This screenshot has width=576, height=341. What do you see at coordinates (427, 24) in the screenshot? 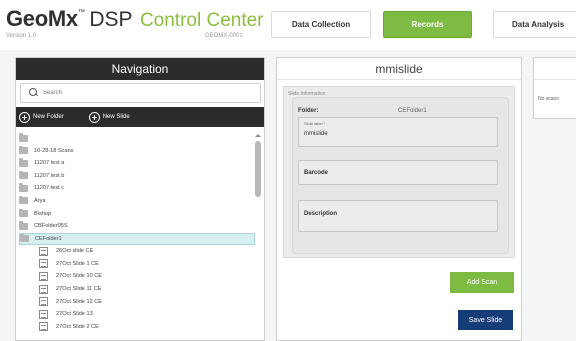
I see `tab-records: Records` at bounding box center [427, 24].